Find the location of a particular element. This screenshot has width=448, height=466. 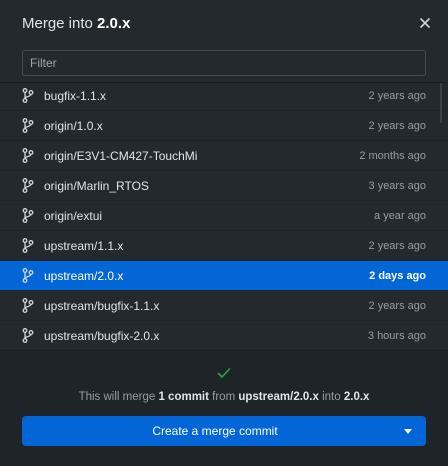

branch-name: origin/extui is located at coordinates (73, 215).